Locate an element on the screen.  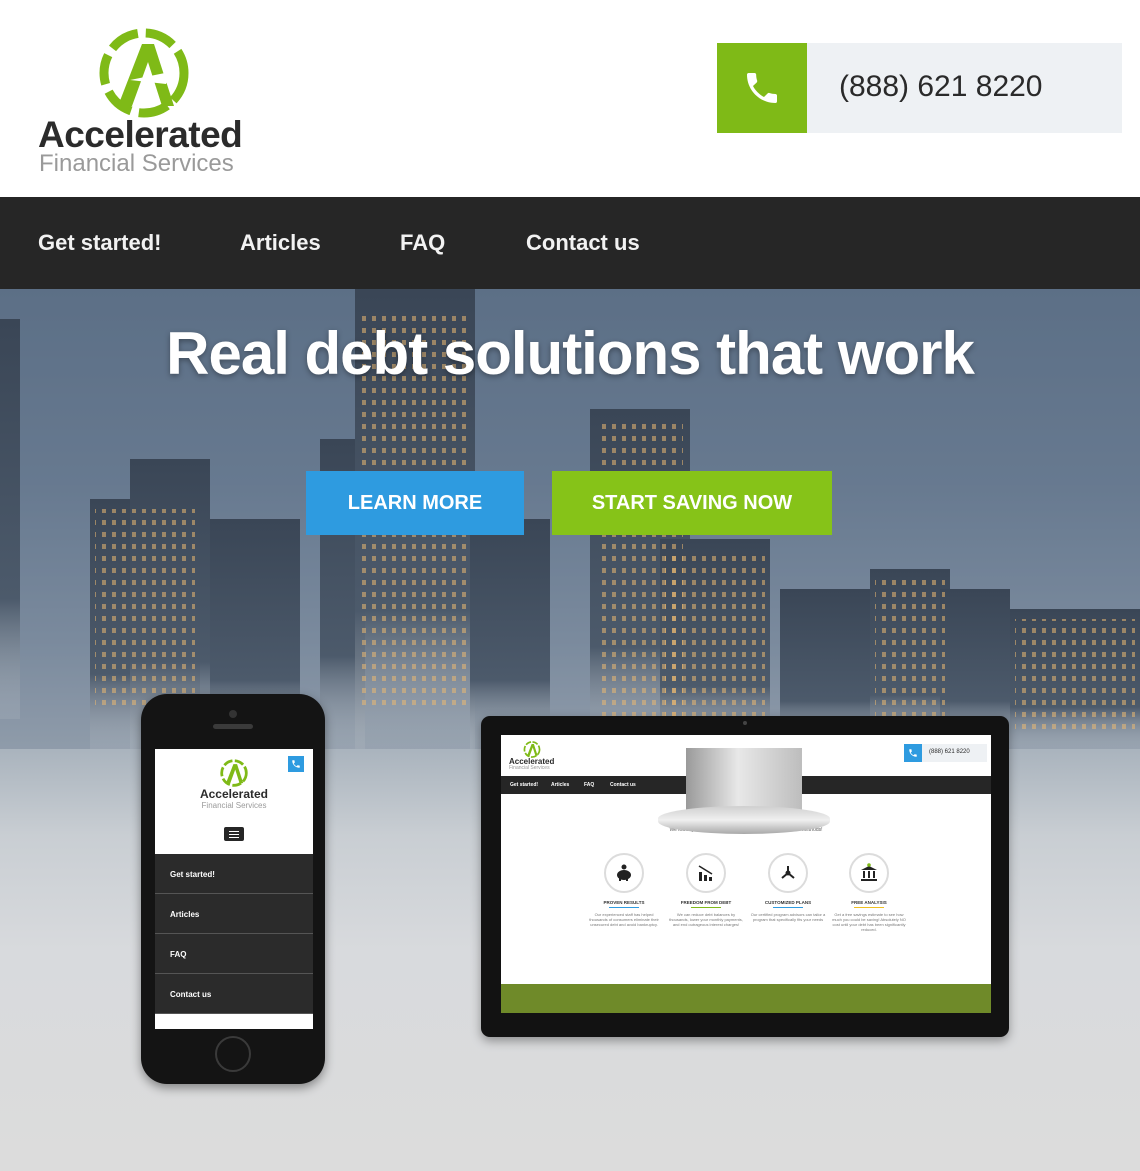
piggy-bank-icon is located at coordinates (624, 873).